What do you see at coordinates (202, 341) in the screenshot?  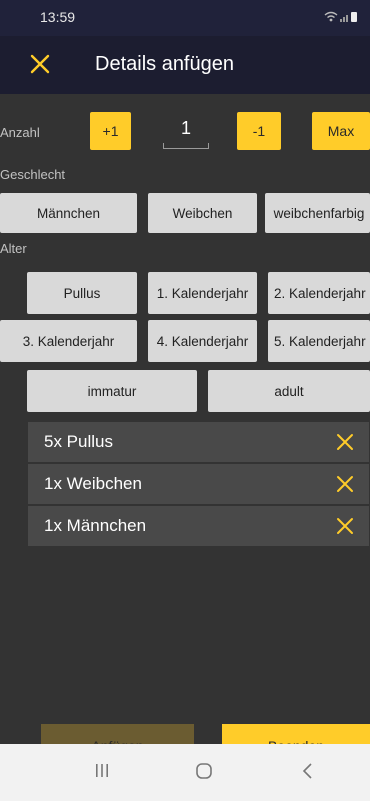 I see `age-option-4-calendar-year: 4. Kalenderjahr` at bounding box center [202, 341].